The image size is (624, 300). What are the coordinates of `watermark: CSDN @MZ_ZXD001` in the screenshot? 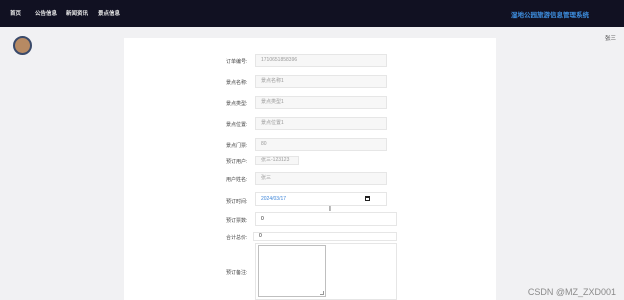 It's located at (571, 292).